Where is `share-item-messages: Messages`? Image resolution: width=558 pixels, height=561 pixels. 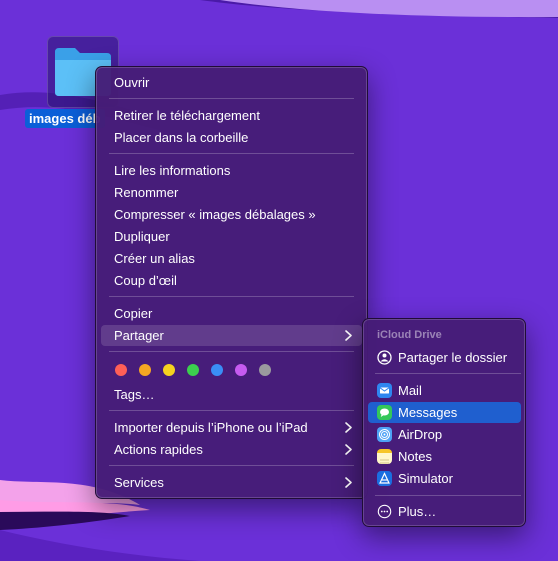
share-item-messages: Messages is located at coordinates (444, 412).